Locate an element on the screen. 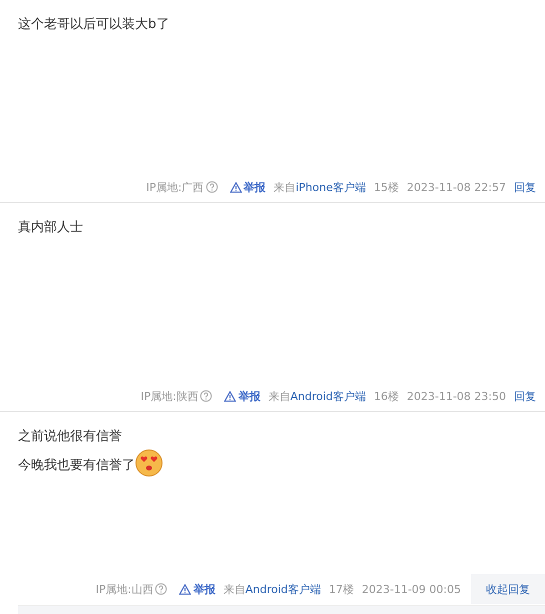 Image resolution: width=545 pixels, height=614 pixels. post-text: 这个老哥以后可以装大b了 is located at coordinates (94, 25).